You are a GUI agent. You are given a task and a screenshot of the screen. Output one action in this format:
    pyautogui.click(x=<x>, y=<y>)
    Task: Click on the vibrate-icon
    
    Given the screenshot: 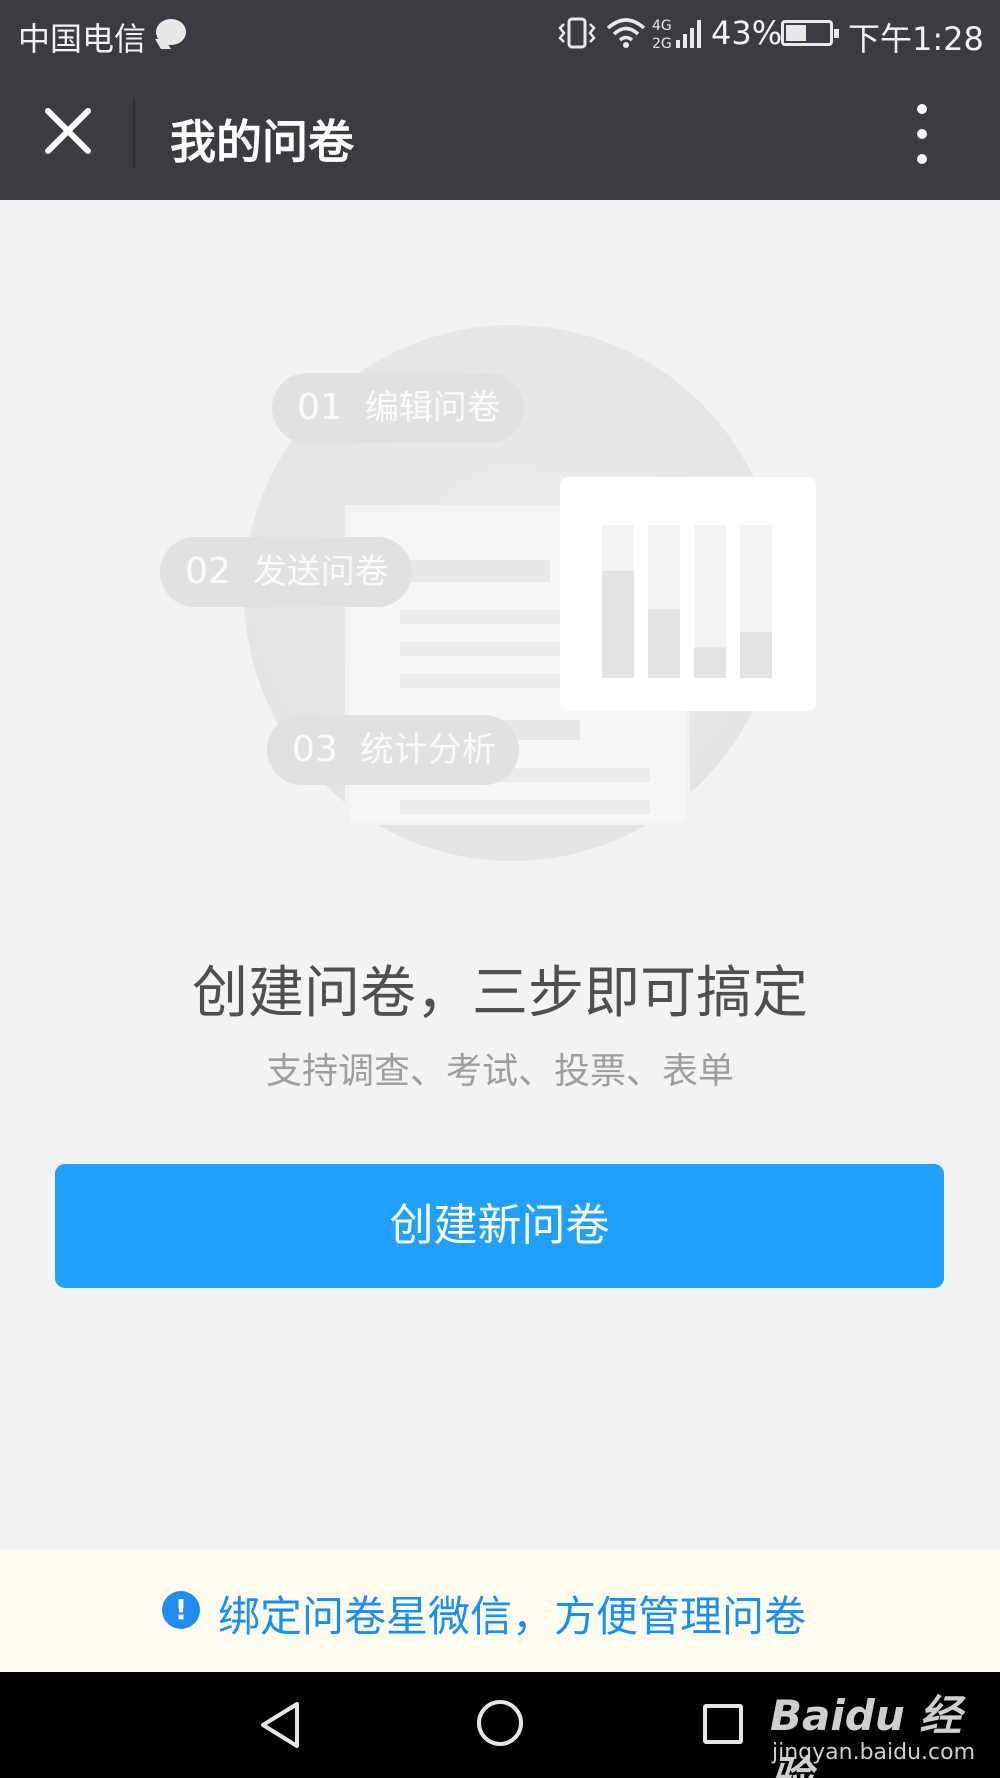 What is the action you would take?
    pyautogui.click(x=577, y=33)
    